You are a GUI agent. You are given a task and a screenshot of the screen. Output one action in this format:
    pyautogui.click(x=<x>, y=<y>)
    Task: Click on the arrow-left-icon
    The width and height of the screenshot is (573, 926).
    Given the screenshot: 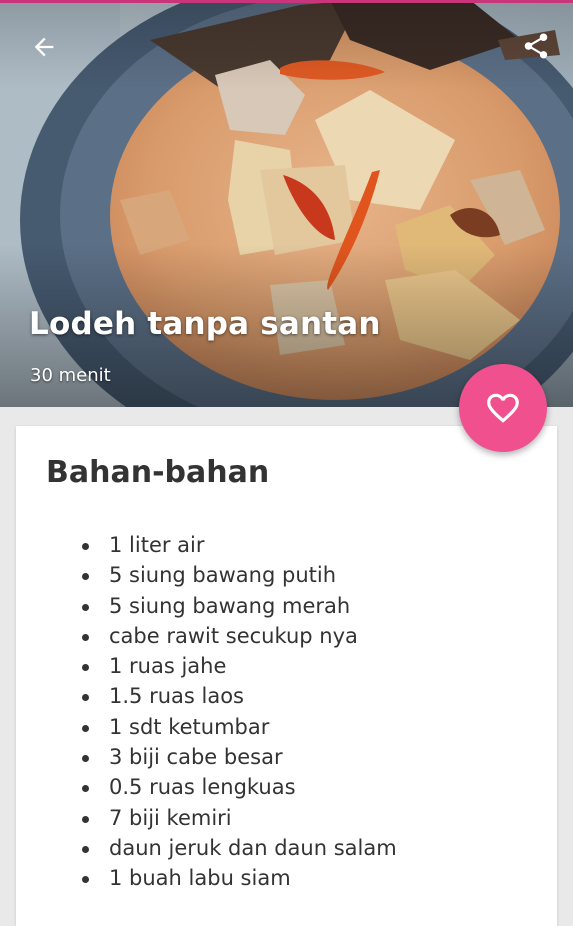 What is the action you would take?
    pyautogui.click(x=44, y=47)
    